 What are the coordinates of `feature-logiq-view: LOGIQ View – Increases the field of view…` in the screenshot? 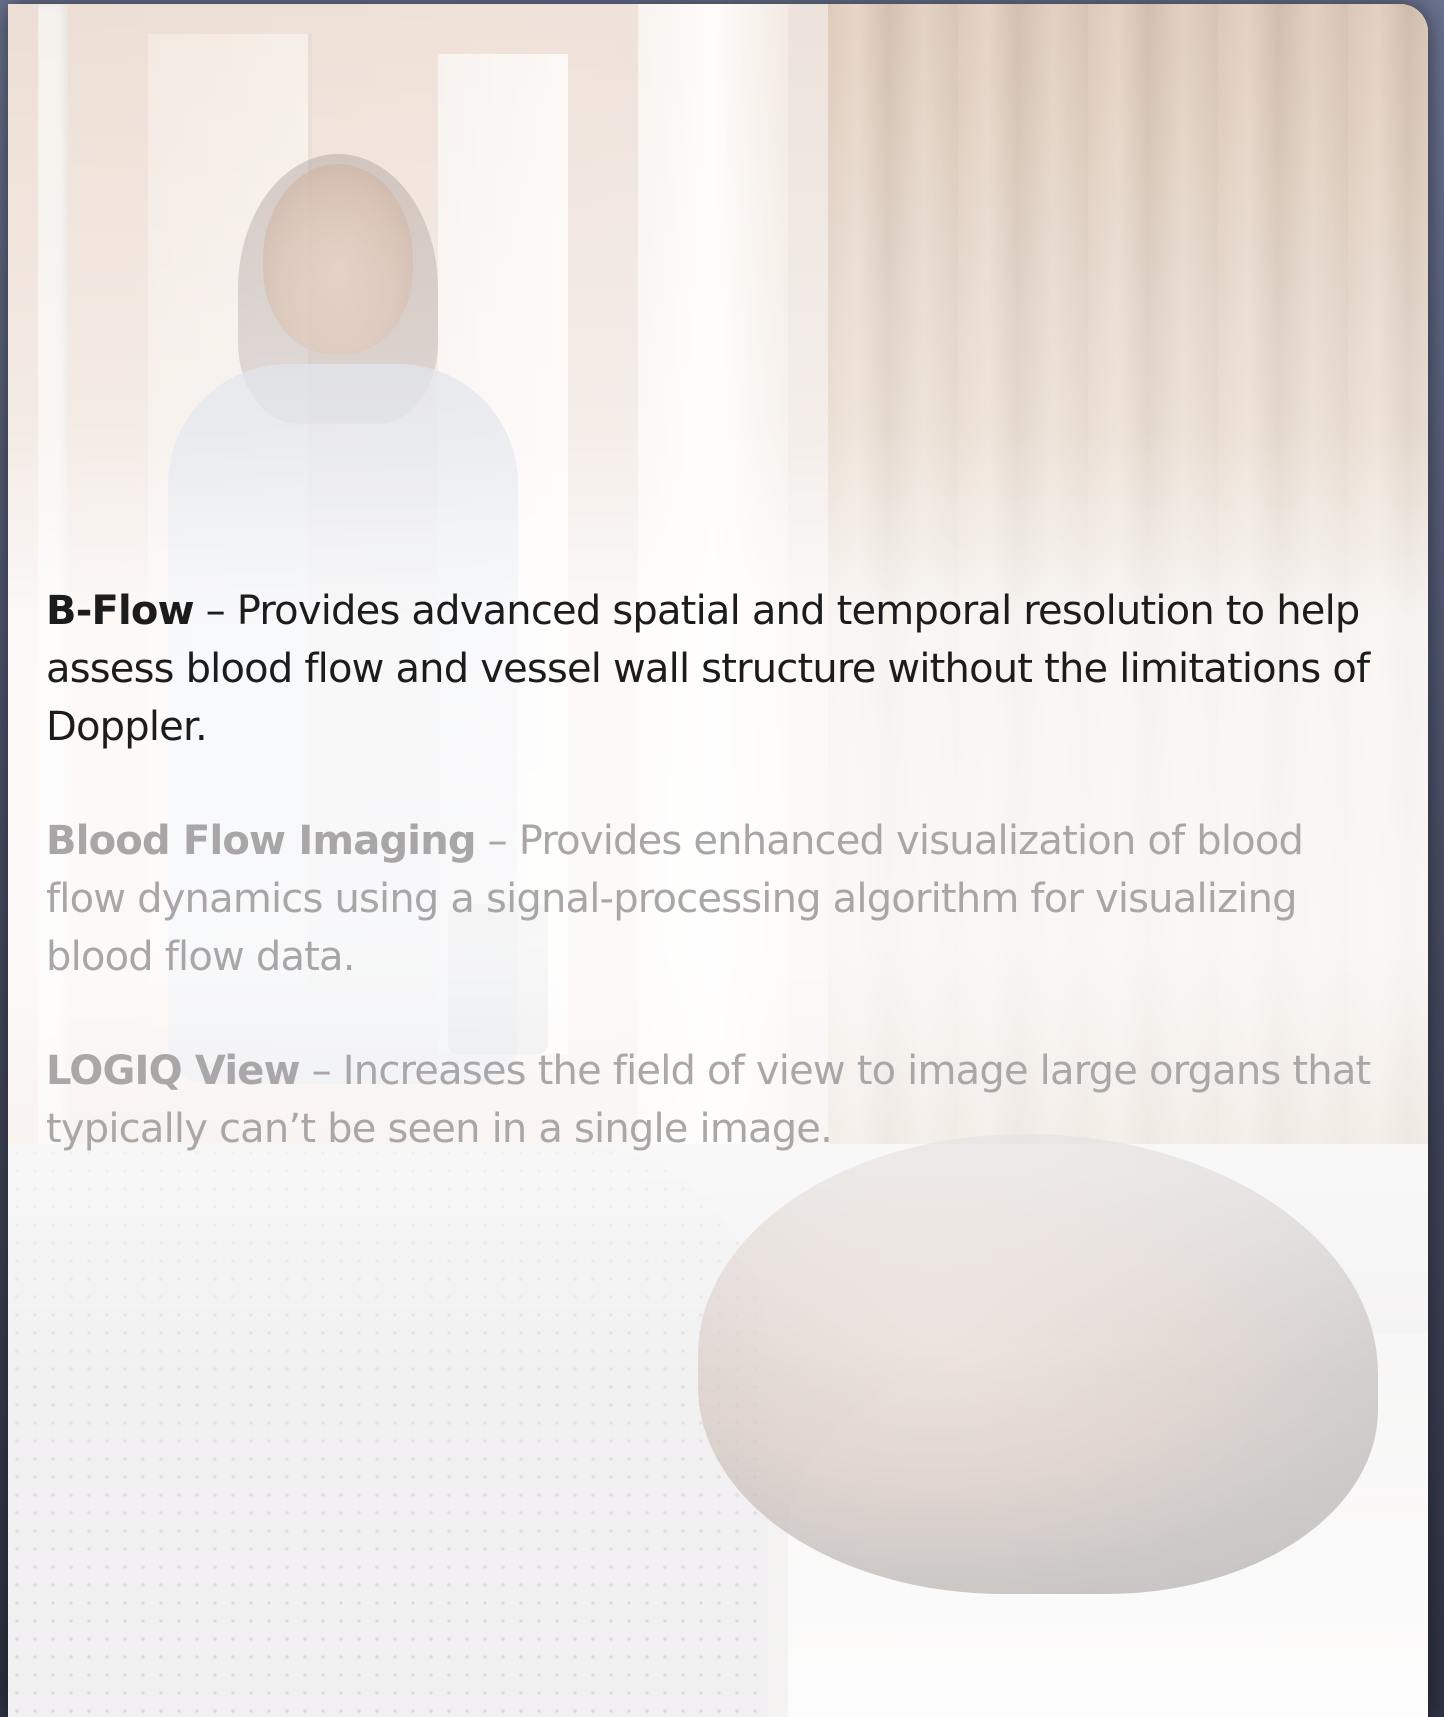 It's located at (716, 1100).